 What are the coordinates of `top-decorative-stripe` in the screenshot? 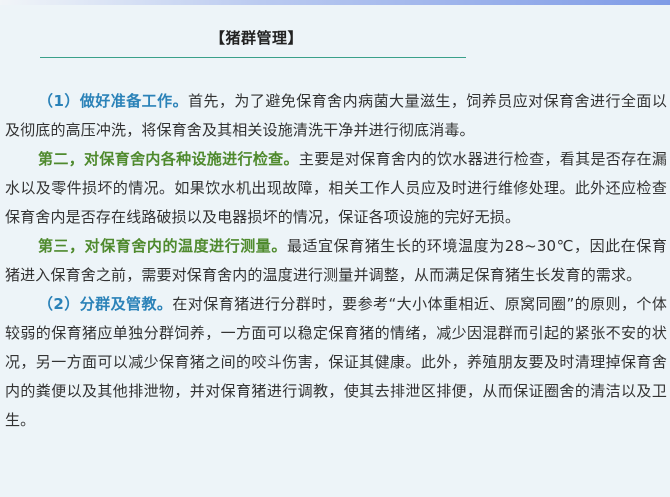 It's located at (335, 2).